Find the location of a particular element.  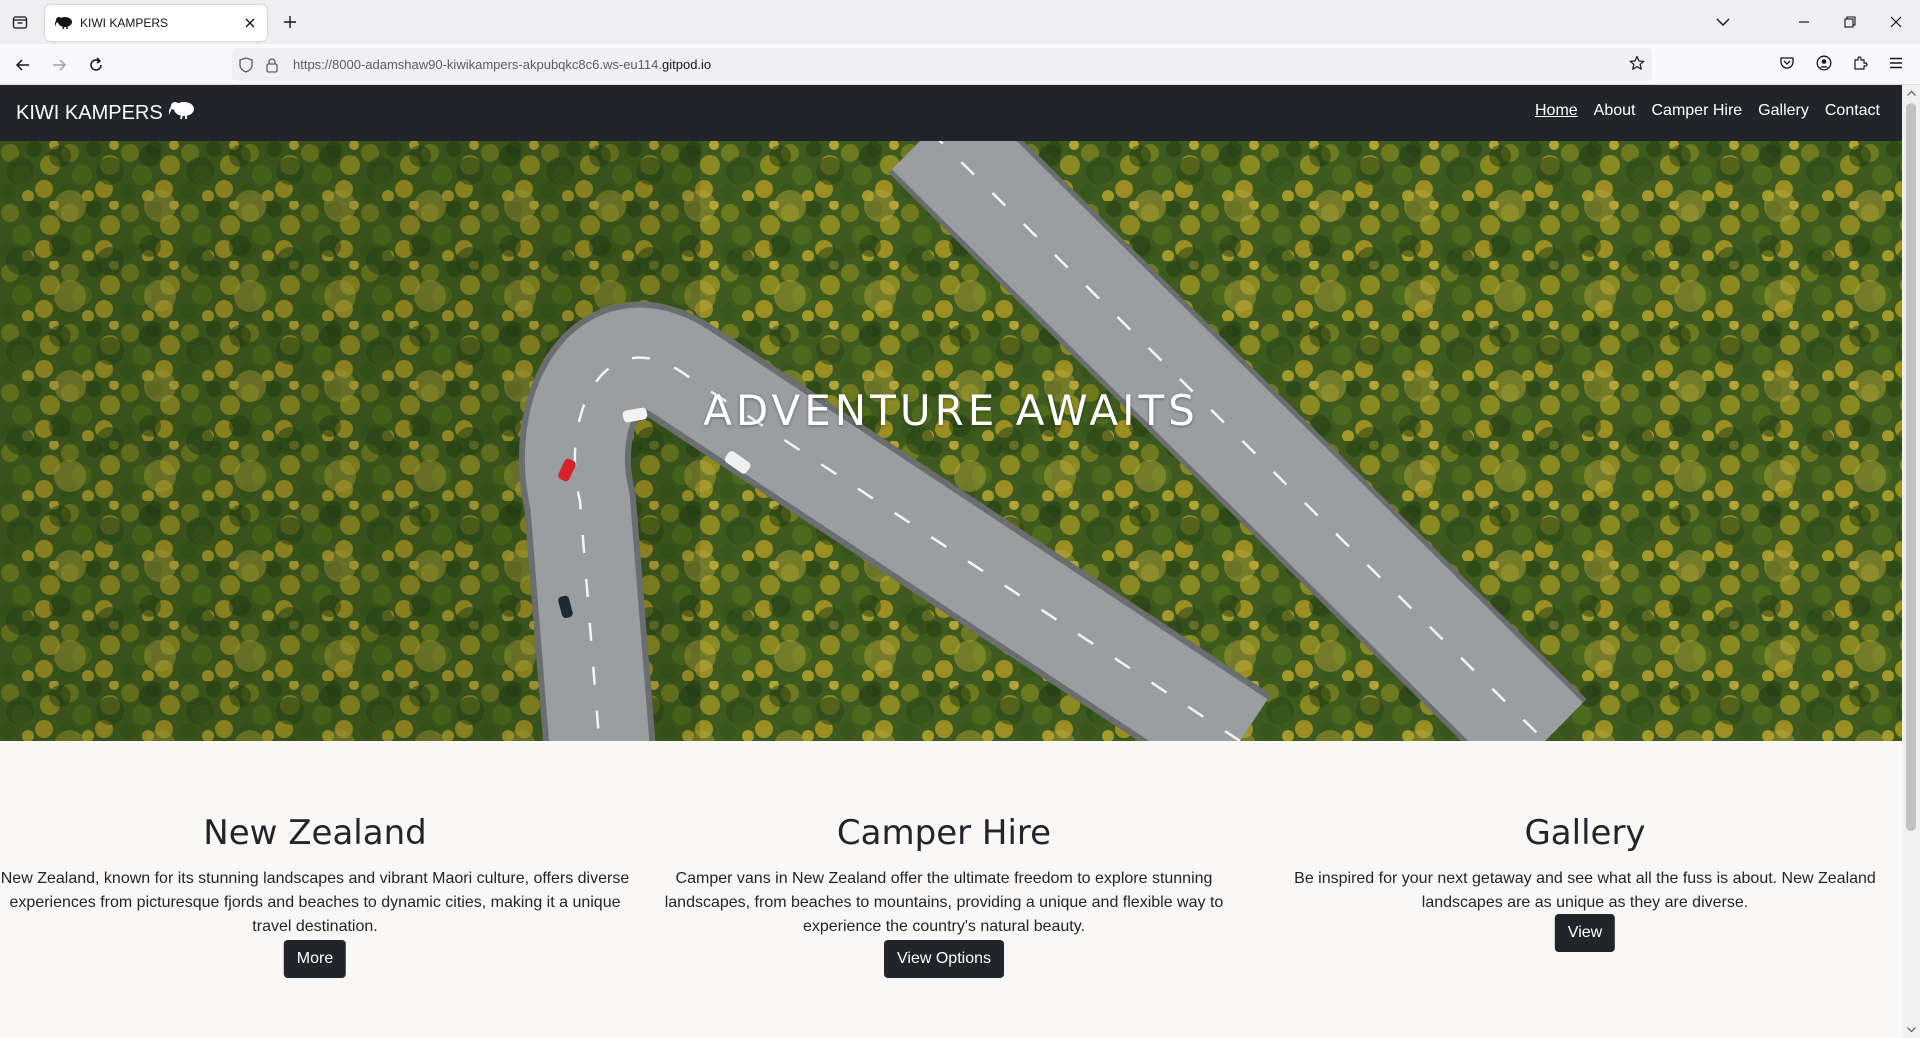

browser-tab-bar: KIWI KAMPERS is located at coordinates (960, 22).